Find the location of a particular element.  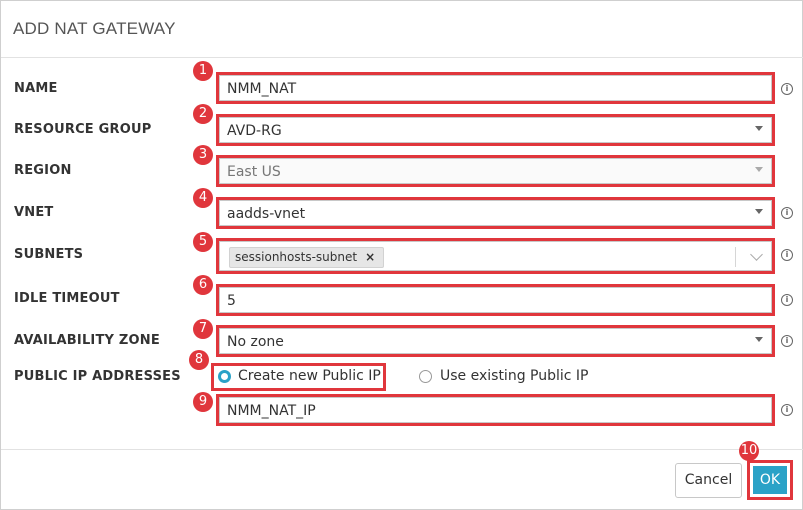

region-label: REGION is located at coordinates (43, 170).